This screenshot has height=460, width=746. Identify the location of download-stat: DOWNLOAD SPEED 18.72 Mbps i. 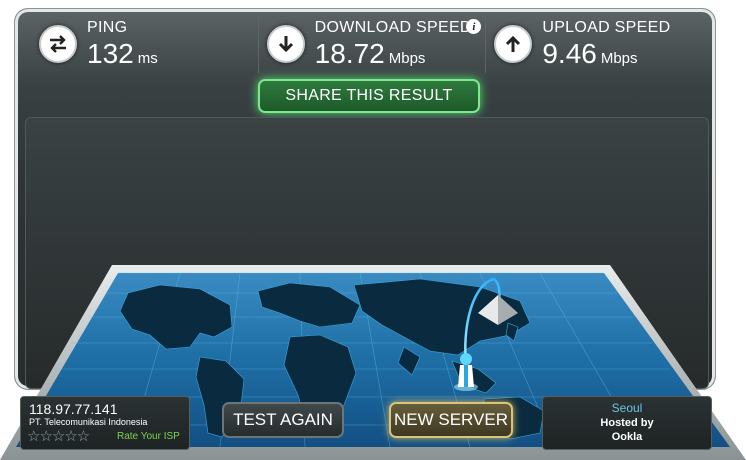
(373, 44).